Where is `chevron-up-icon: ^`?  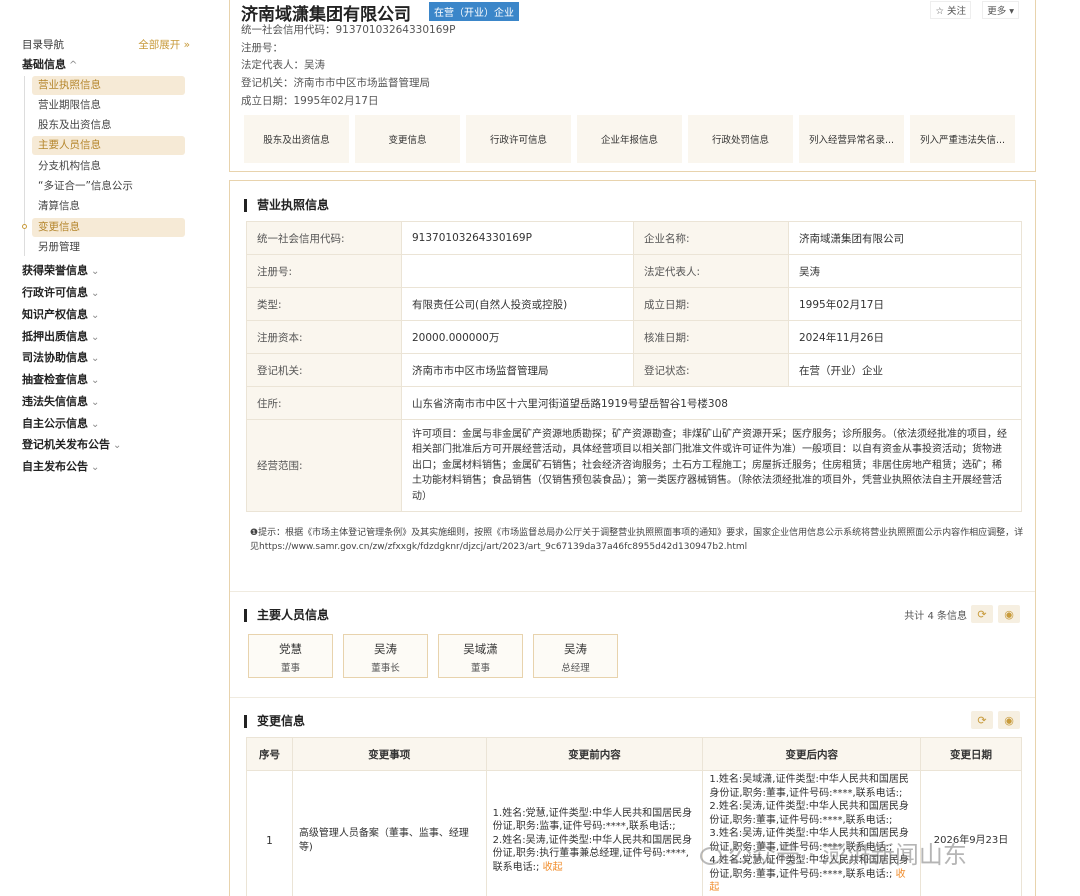 chevron-up-icon: ^ is located at coordinates (73, 65).